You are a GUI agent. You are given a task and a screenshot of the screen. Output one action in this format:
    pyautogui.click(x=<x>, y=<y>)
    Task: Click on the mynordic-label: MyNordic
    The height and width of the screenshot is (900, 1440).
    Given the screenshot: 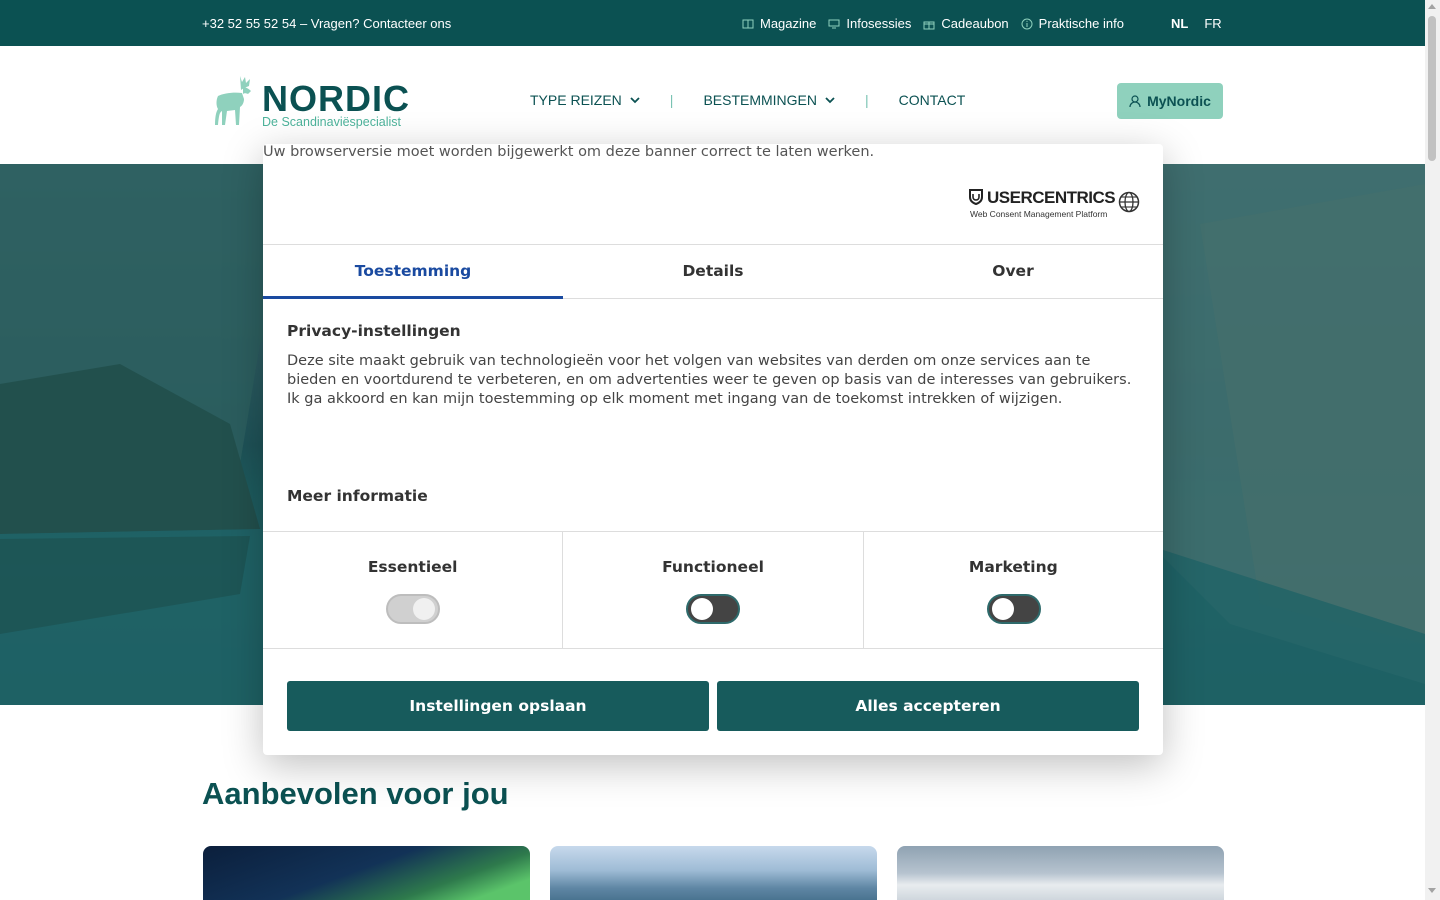 What is the action you would take?
    pyautogui.click(x=1179, y=101)
    